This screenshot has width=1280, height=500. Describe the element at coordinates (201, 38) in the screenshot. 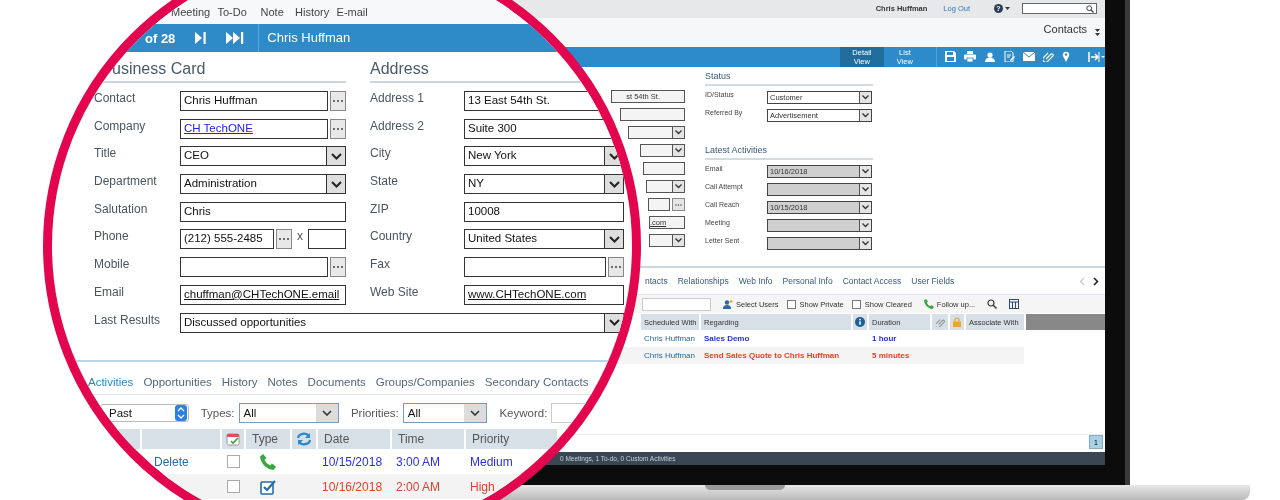

I see `skip-next-icon` at that location.